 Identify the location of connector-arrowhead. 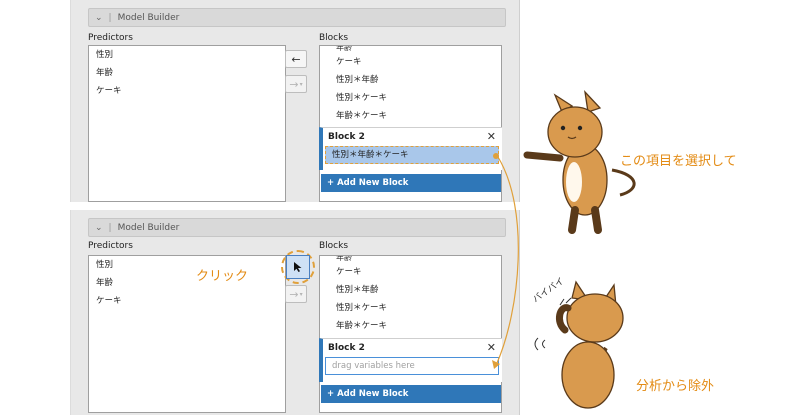
(496, 364).